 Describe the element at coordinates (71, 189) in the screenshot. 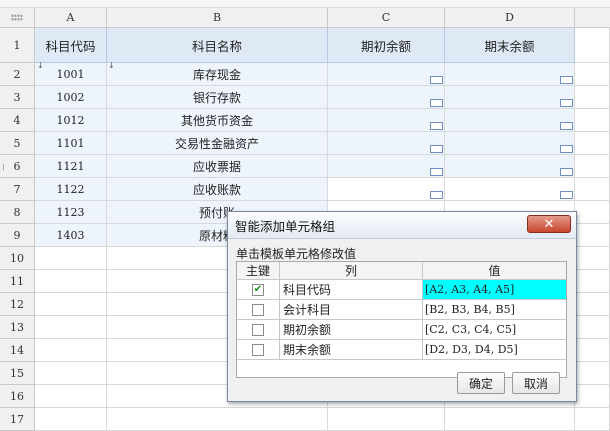

I see `account-code-cell: 1122` at that location.